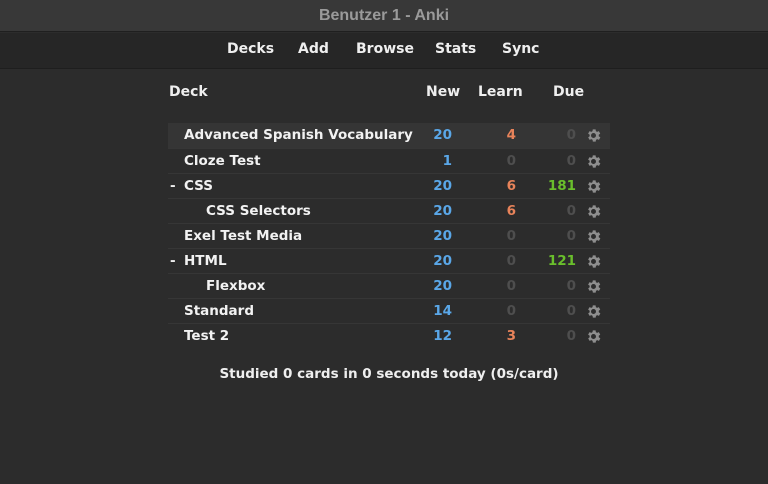 This screenshot has width=768, height=484. I want to click on deck-row: Test 2 12 3 0, so click(389, 335).